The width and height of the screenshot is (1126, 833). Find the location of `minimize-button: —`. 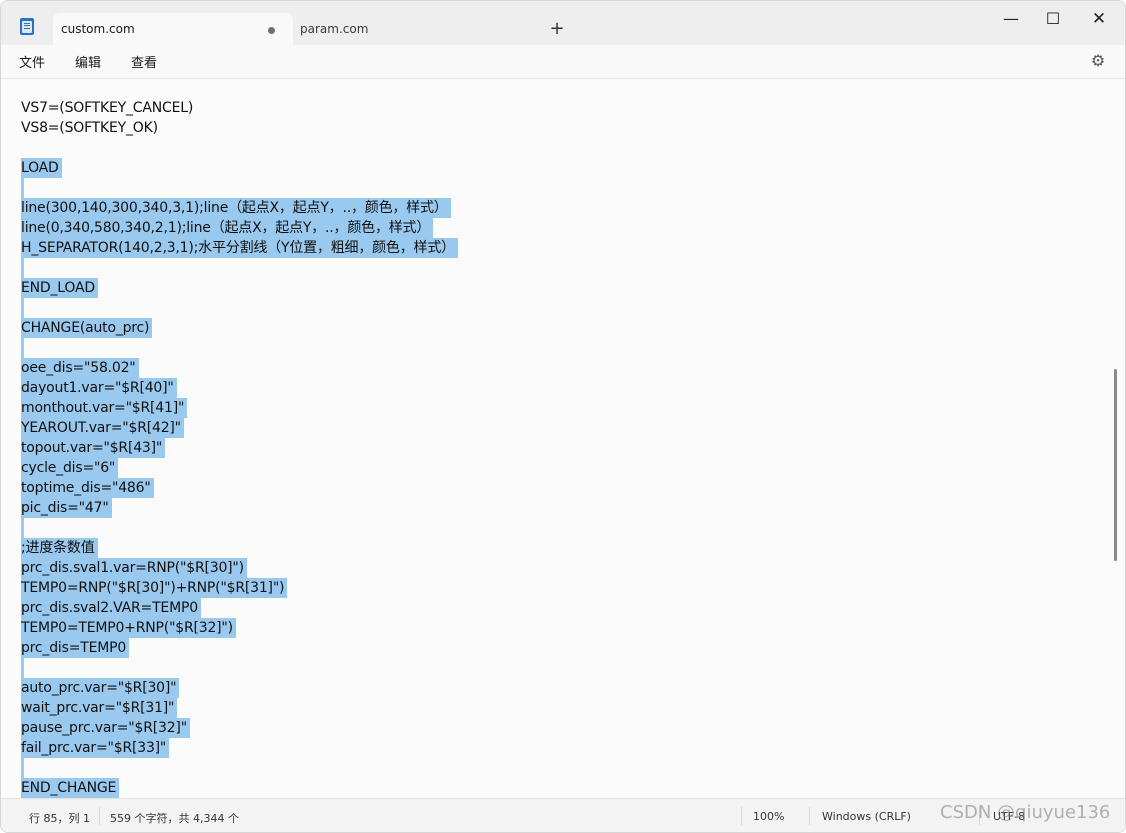

minimize-button: — is located at coordinates (1011, 19).